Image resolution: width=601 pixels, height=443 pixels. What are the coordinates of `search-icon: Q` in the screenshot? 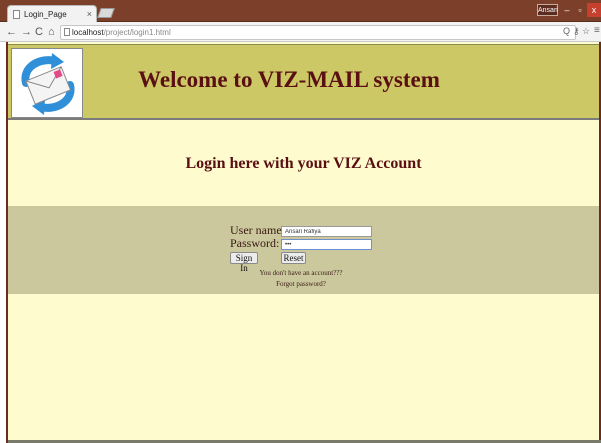 It's located at (566, 31).